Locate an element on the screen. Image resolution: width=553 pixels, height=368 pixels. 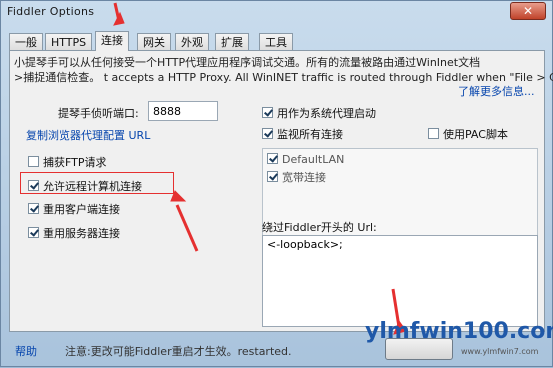
annotation-highlight-box is located at coordinates (97, 183).